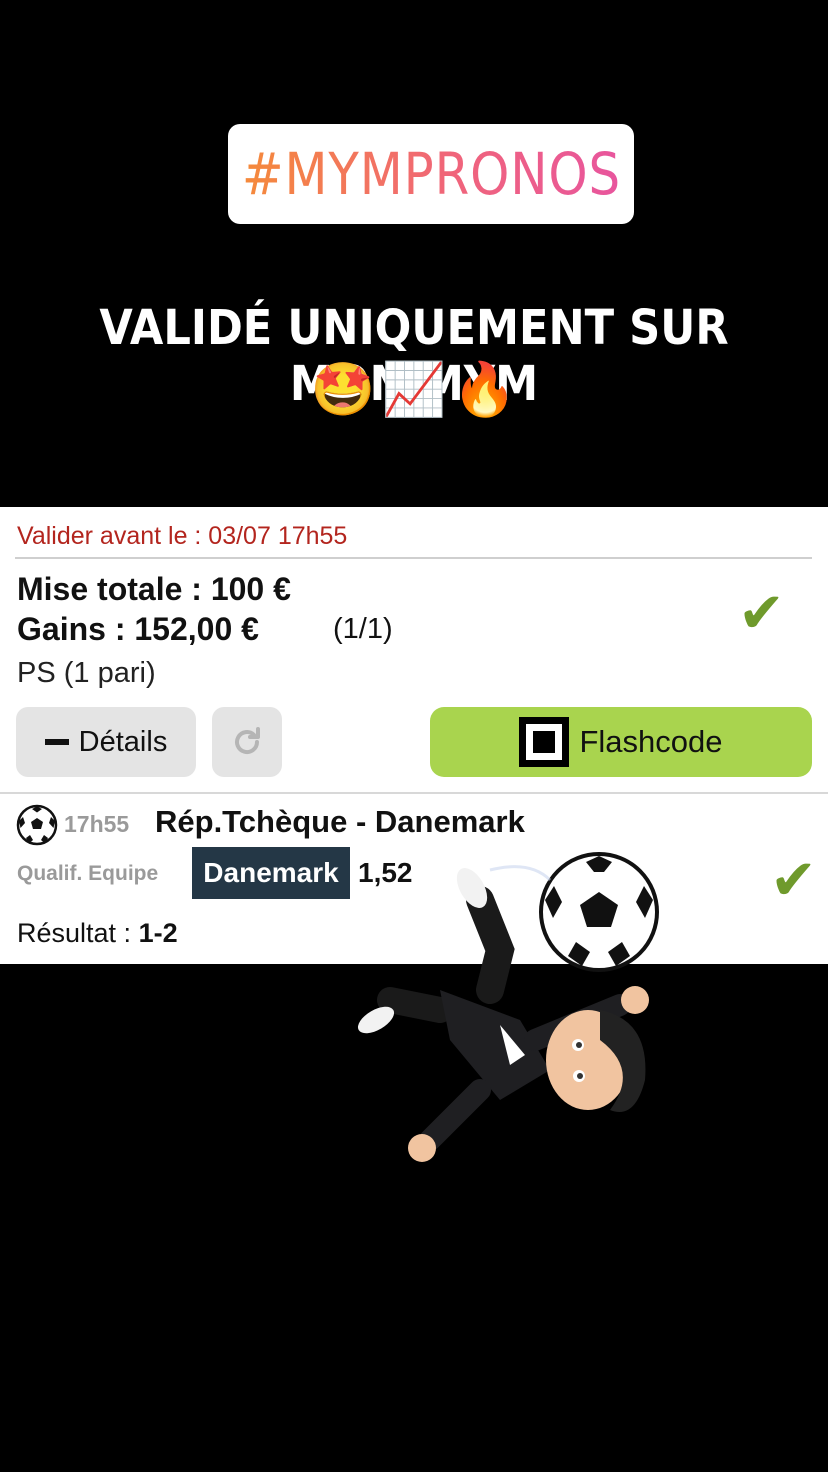  I want to click on fire-emoji-icon: 🔥, so click(485, 390).